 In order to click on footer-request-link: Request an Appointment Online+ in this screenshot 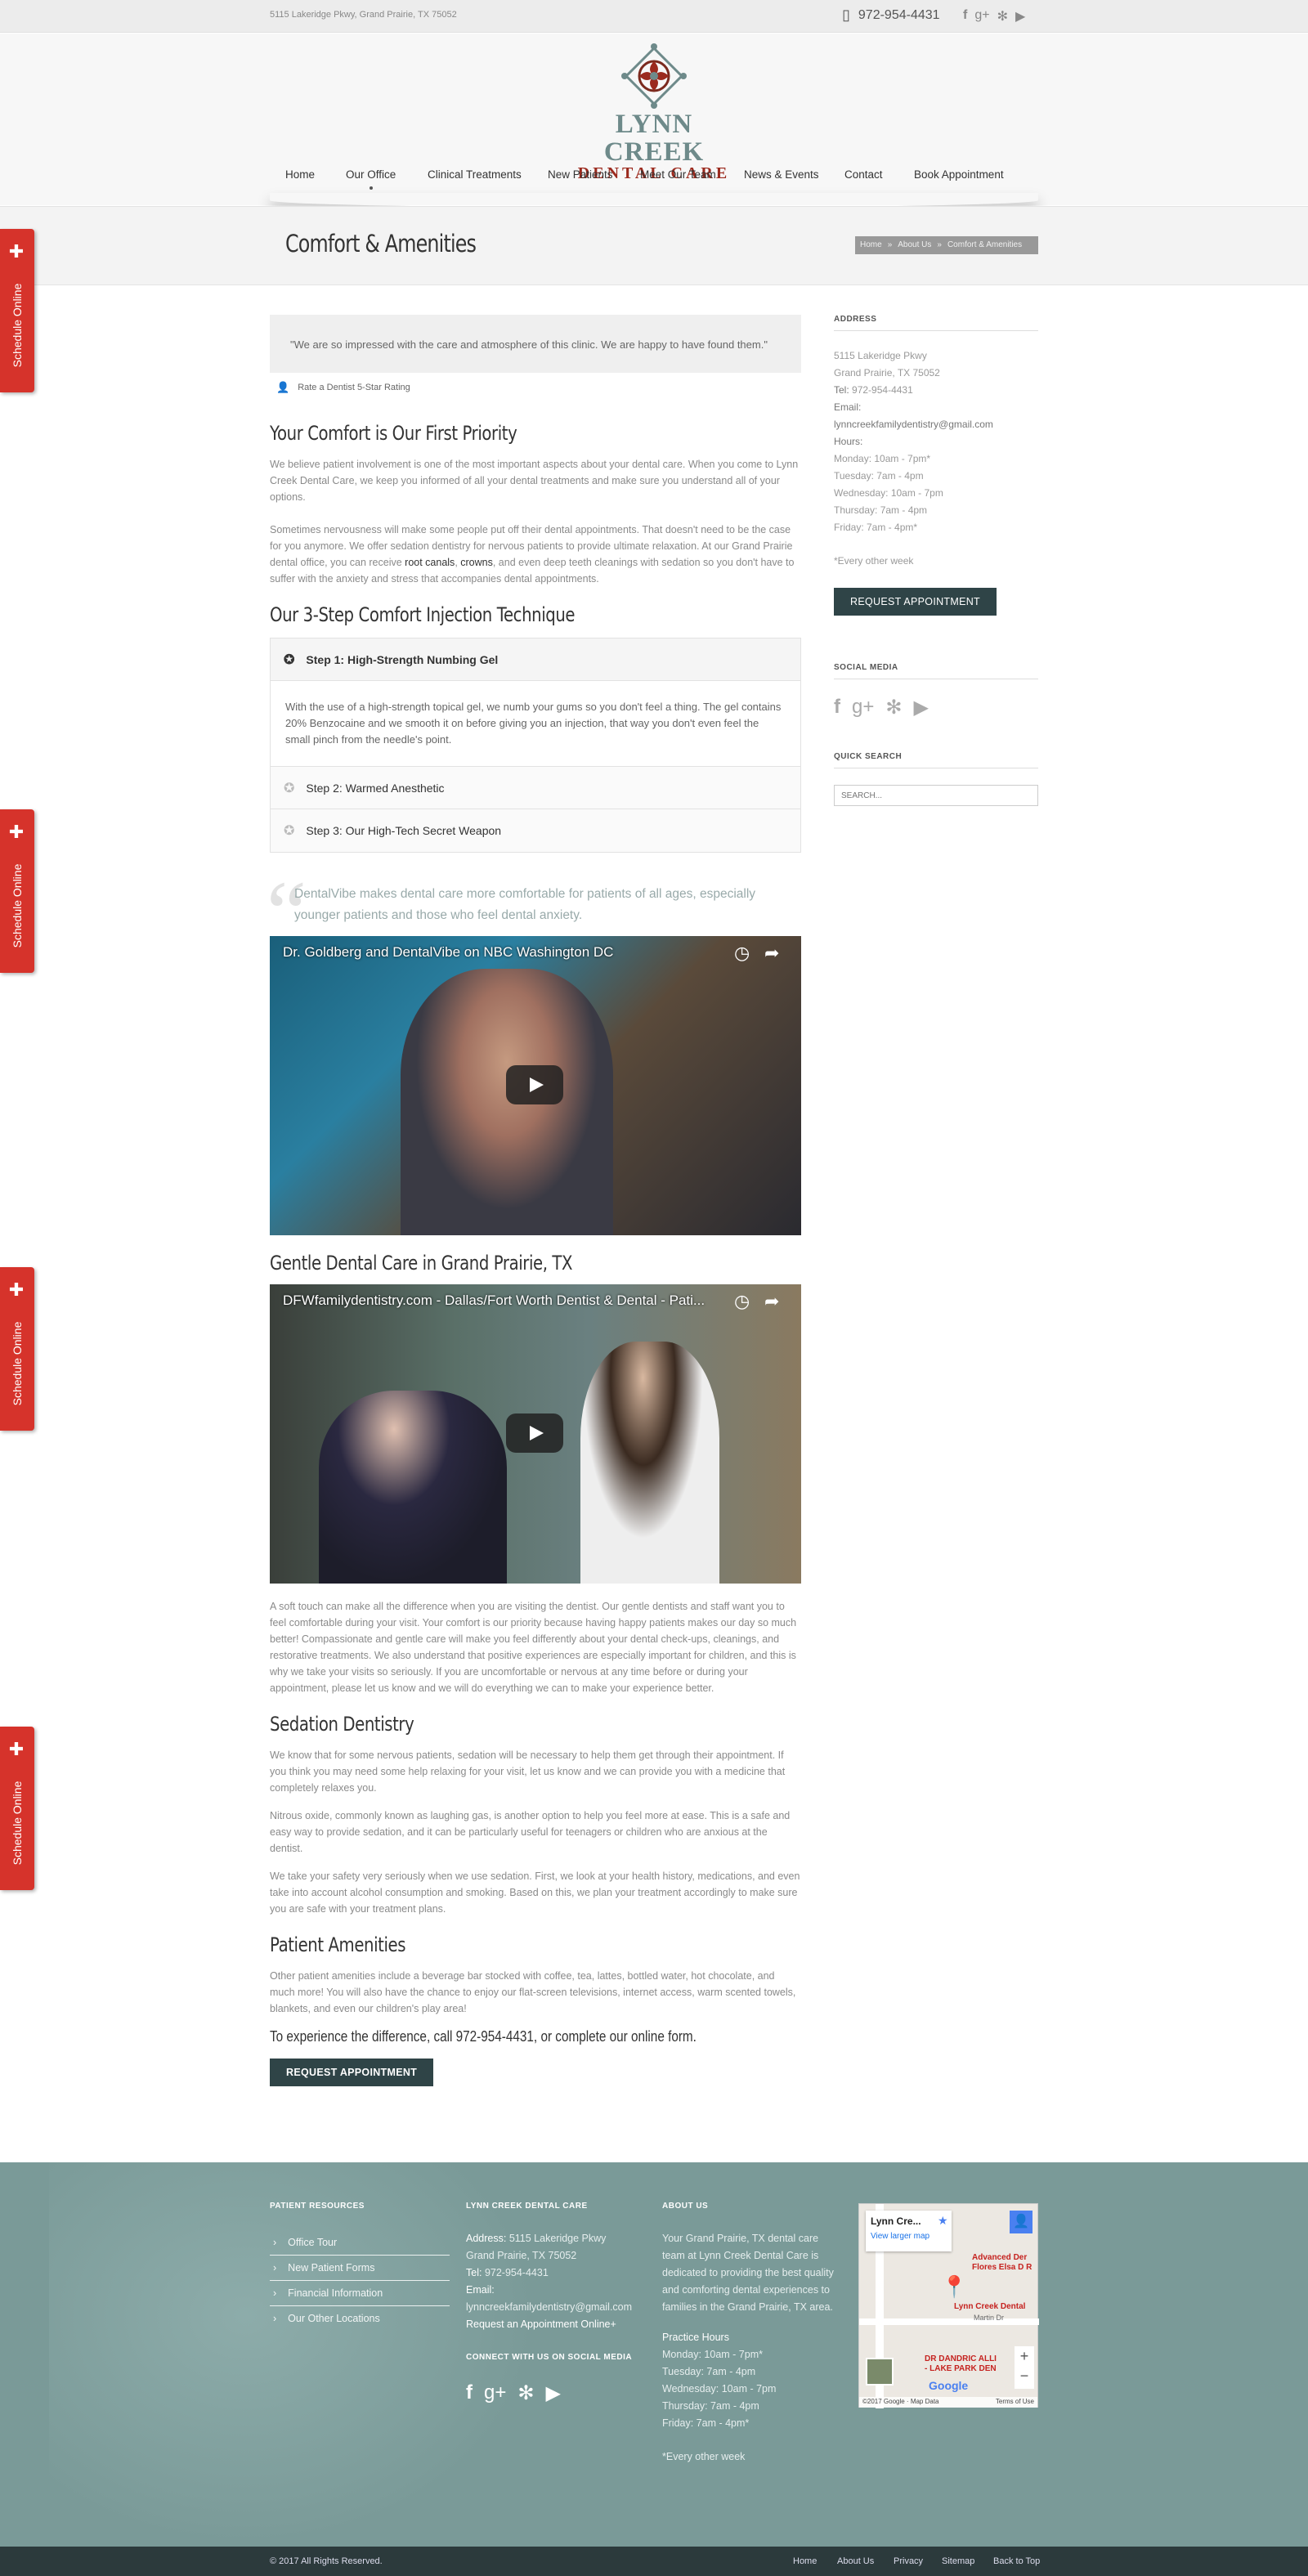, I will do `click(556, 2324)`.